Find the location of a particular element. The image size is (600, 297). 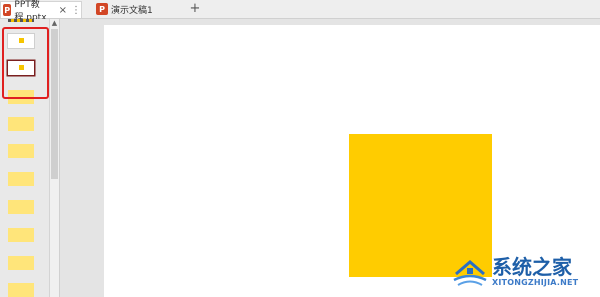

partial-thumbnail is located at coordinates (21, 20).